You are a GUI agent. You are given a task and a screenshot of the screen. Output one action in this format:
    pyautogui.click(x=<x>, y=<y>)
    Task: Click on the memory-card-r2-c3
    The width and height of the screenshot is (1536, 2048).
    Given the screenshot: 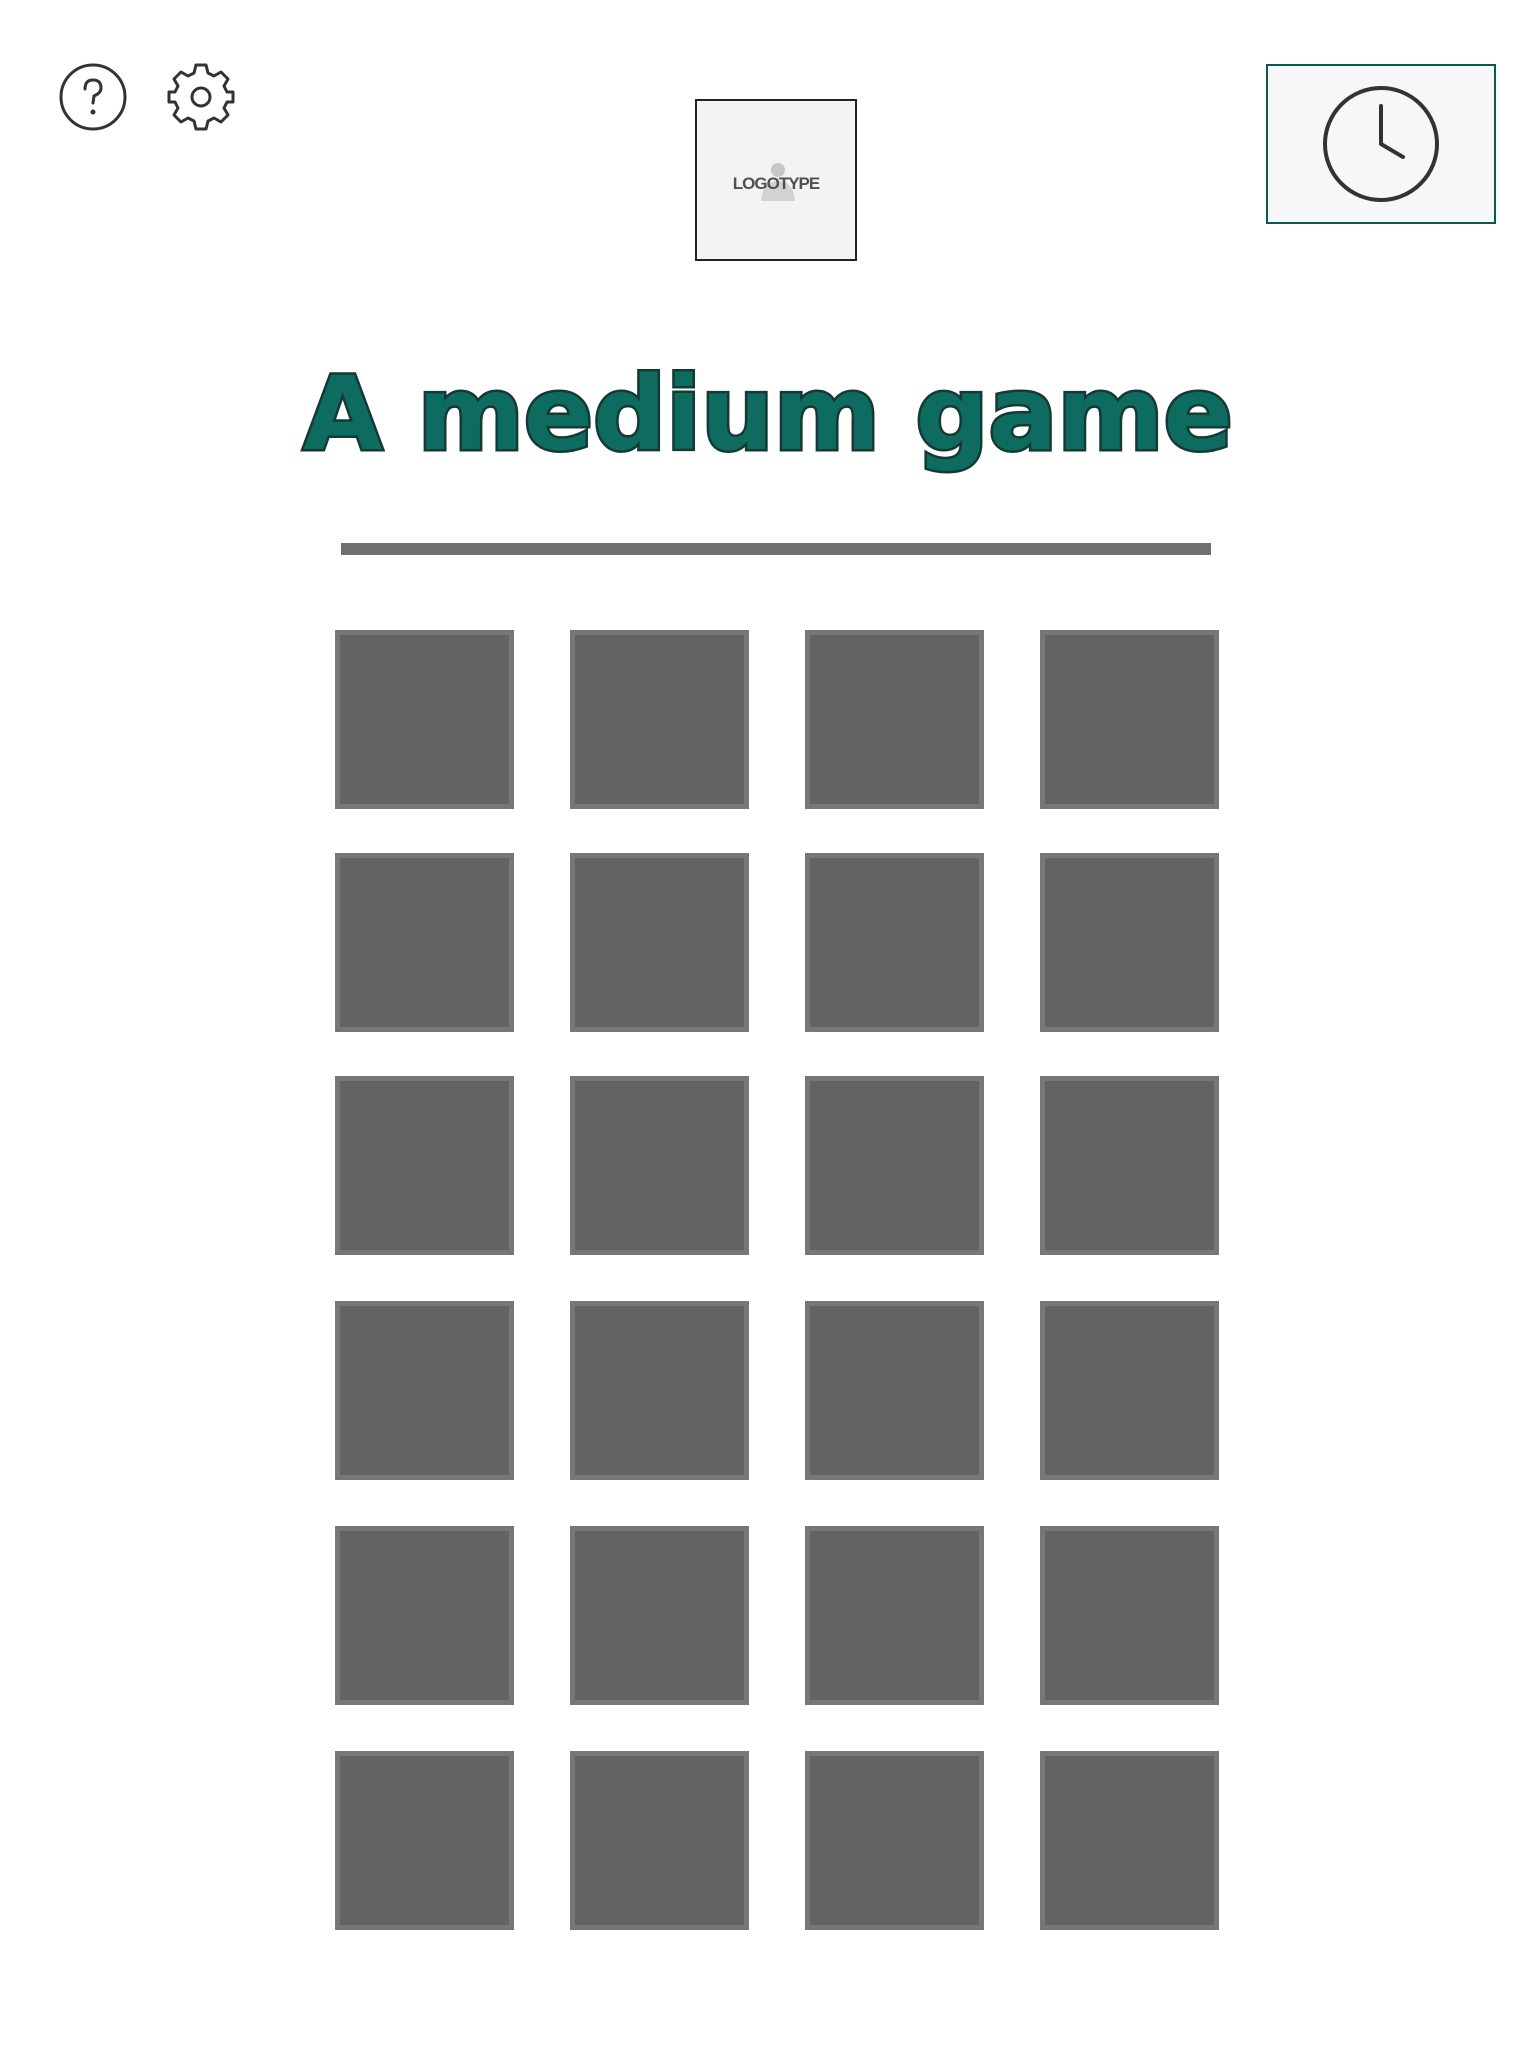 What is the action you would take?
    pyautogui.click(x=894, y=942)
    